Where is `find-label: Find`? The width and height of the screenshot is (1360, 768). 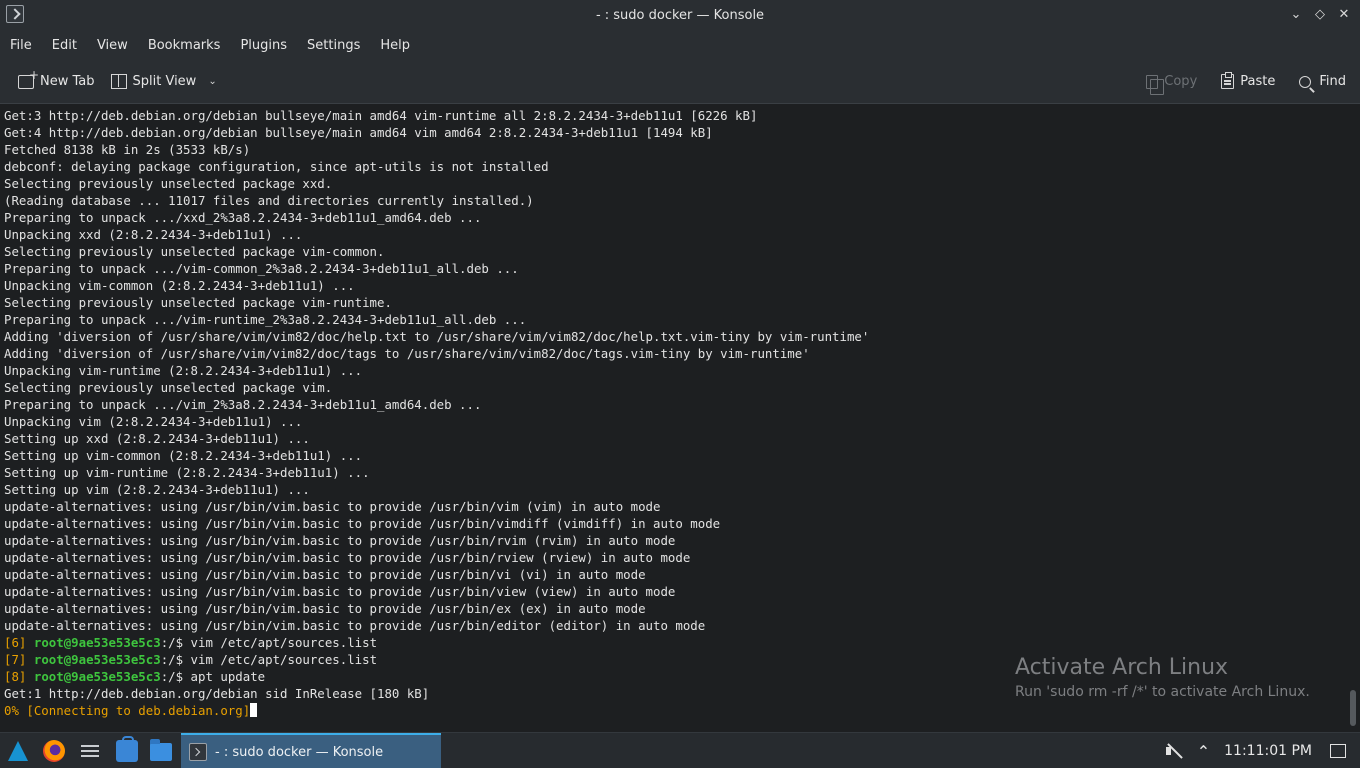
find-label: Find is located at coordinates (1332, 81).